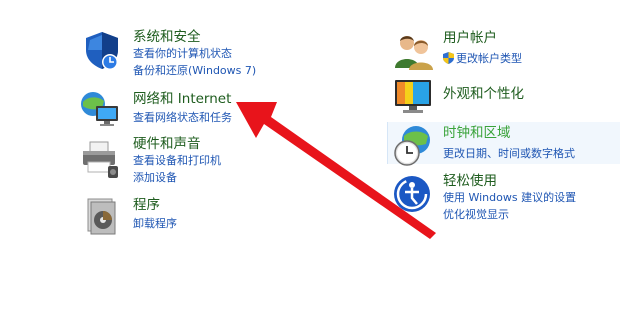 This screenshot has width=620, height=309. What do you see at coordinates (476, 215) in the screenshot?
I see `link-optimize-visual-display: 优化视觉显示` at bounding box center [476, 215].